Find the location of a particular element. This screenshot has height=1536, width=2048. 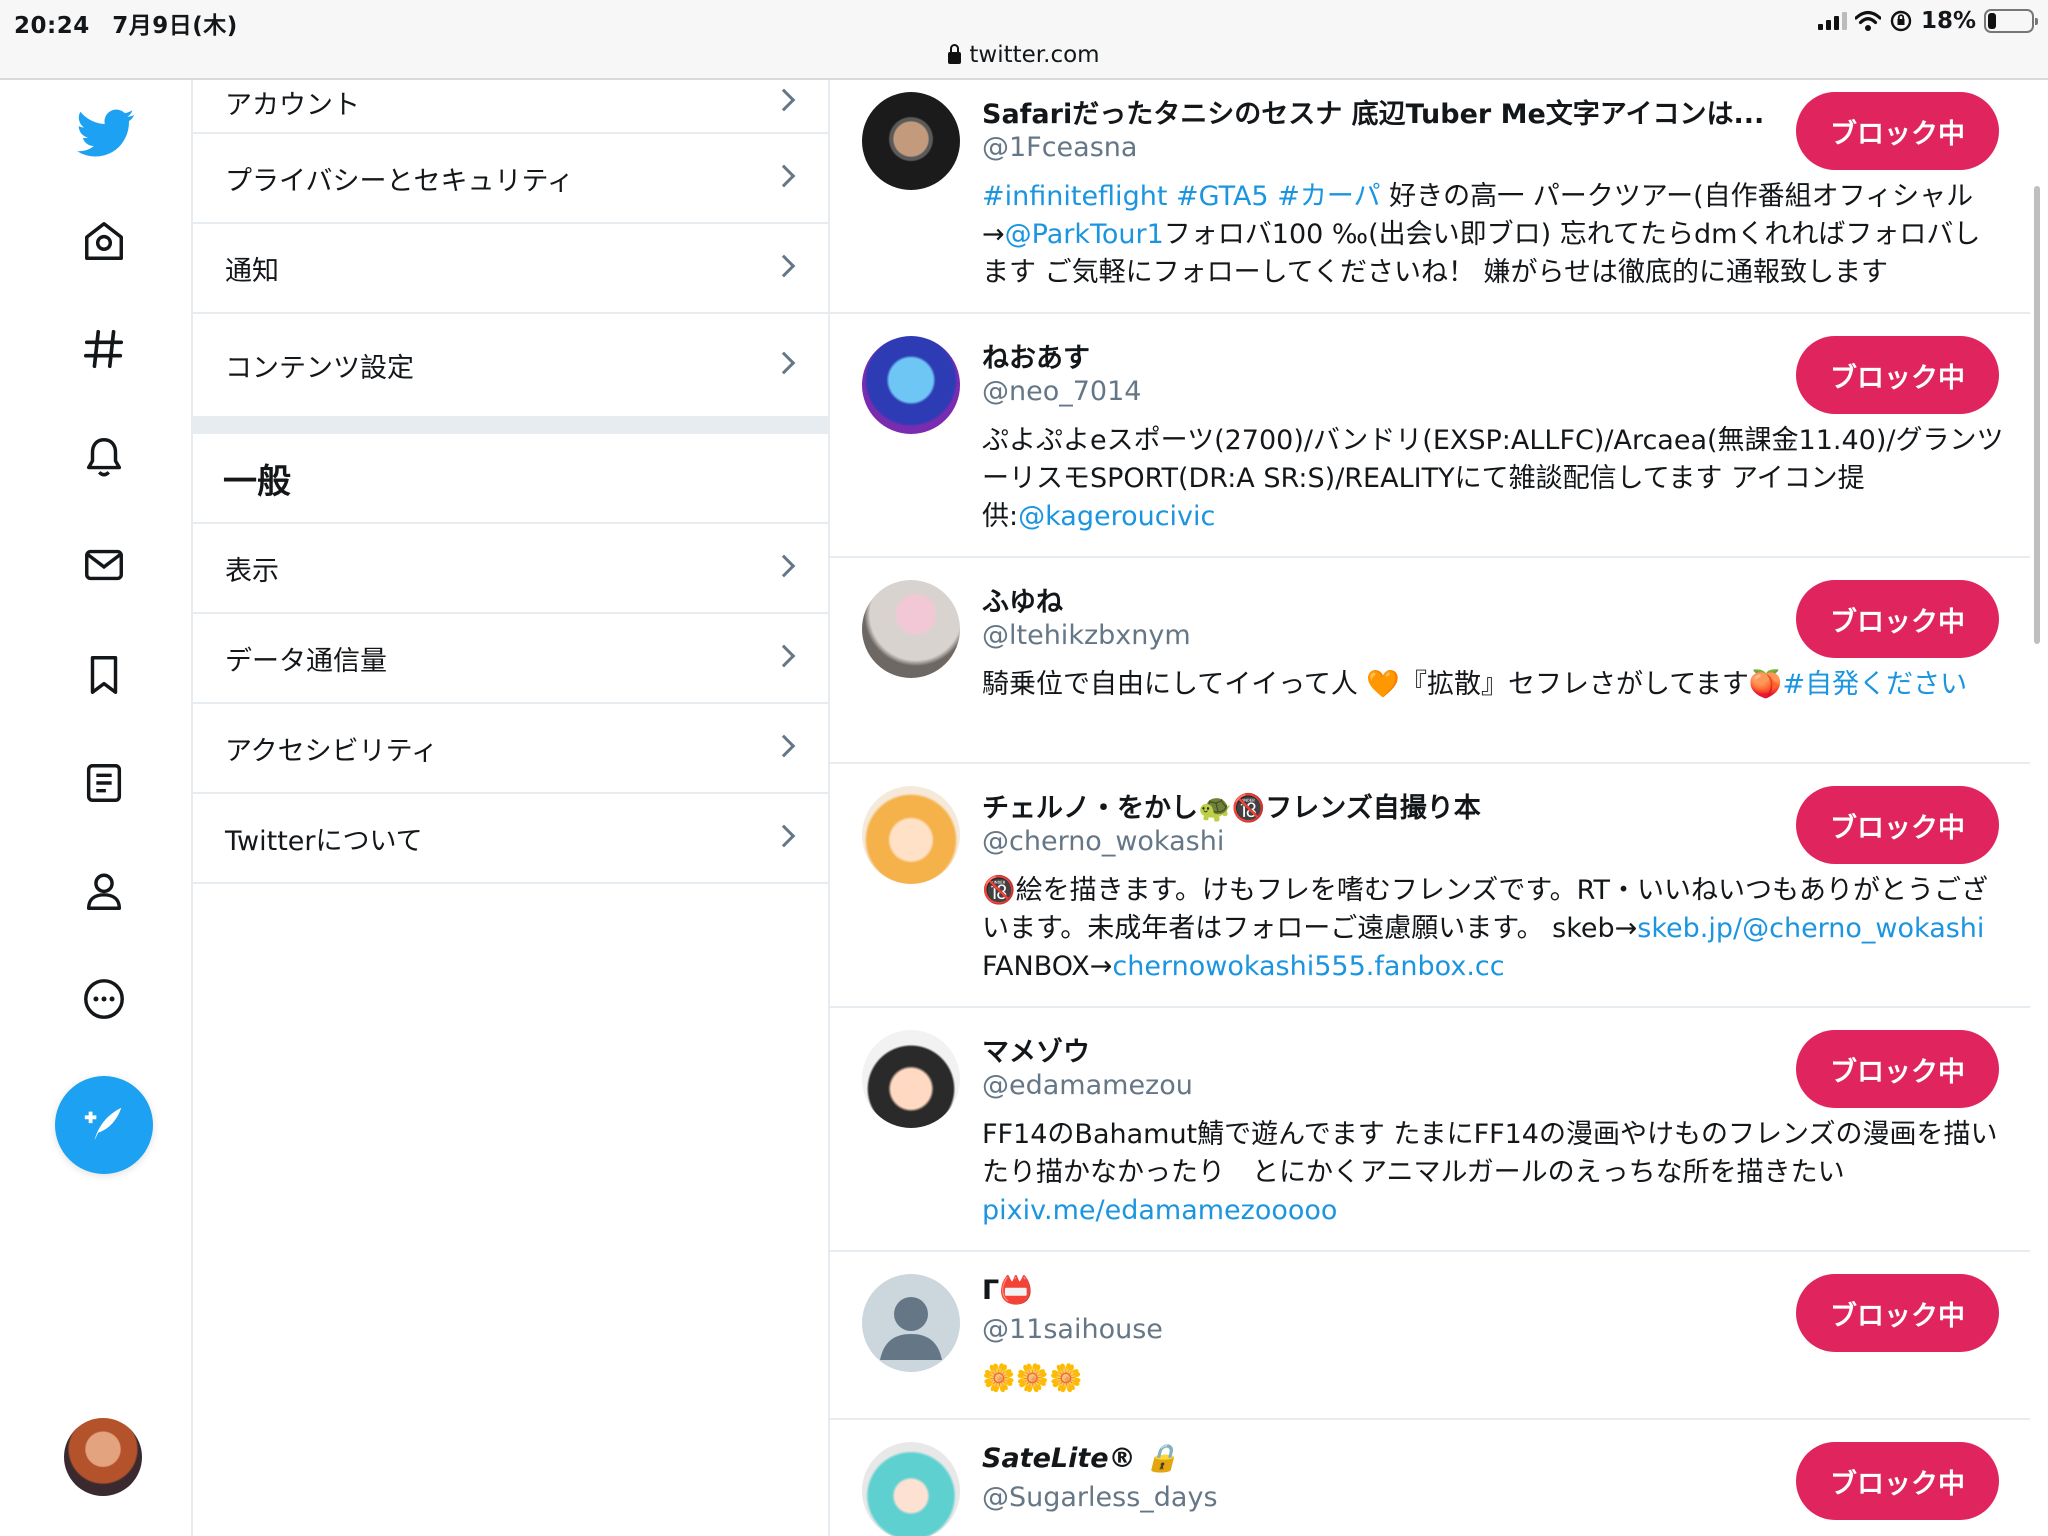

settings-item-label: 通知 is located at coordinates (252, 271).